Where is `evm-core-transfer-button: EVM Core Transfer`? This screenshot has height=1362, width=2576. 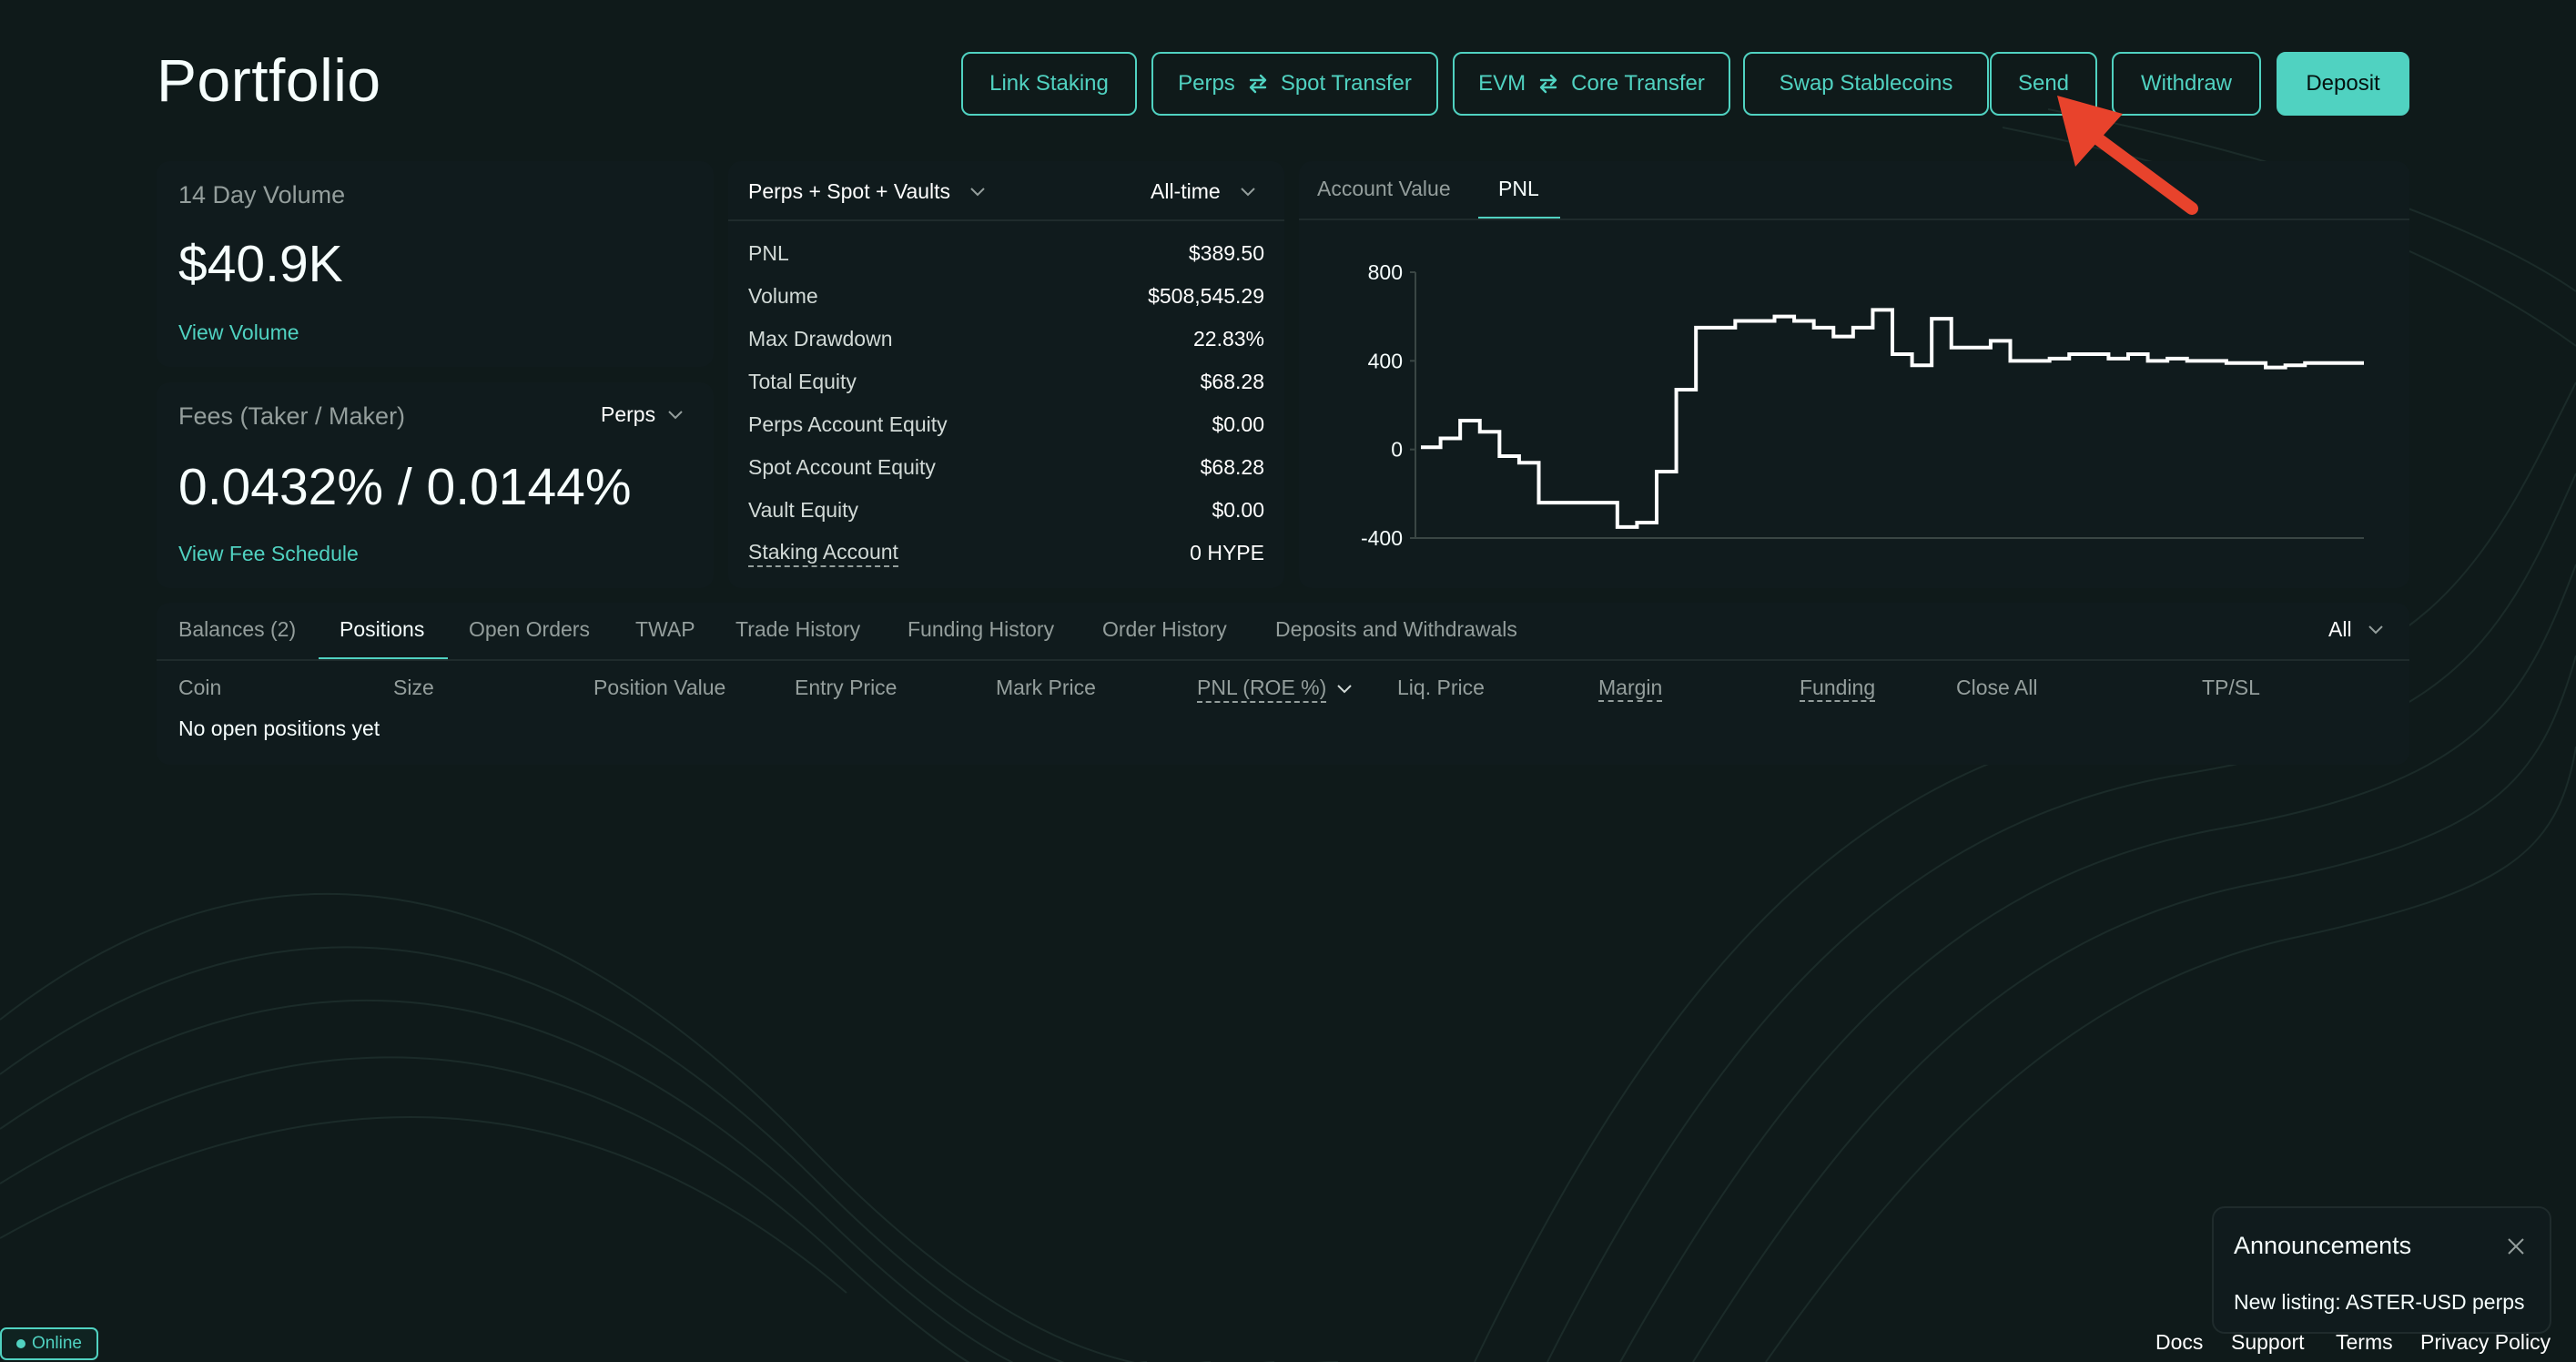 evm-core-transfer-button: EVM Core Transfer is located at coordinates (1591, 84).